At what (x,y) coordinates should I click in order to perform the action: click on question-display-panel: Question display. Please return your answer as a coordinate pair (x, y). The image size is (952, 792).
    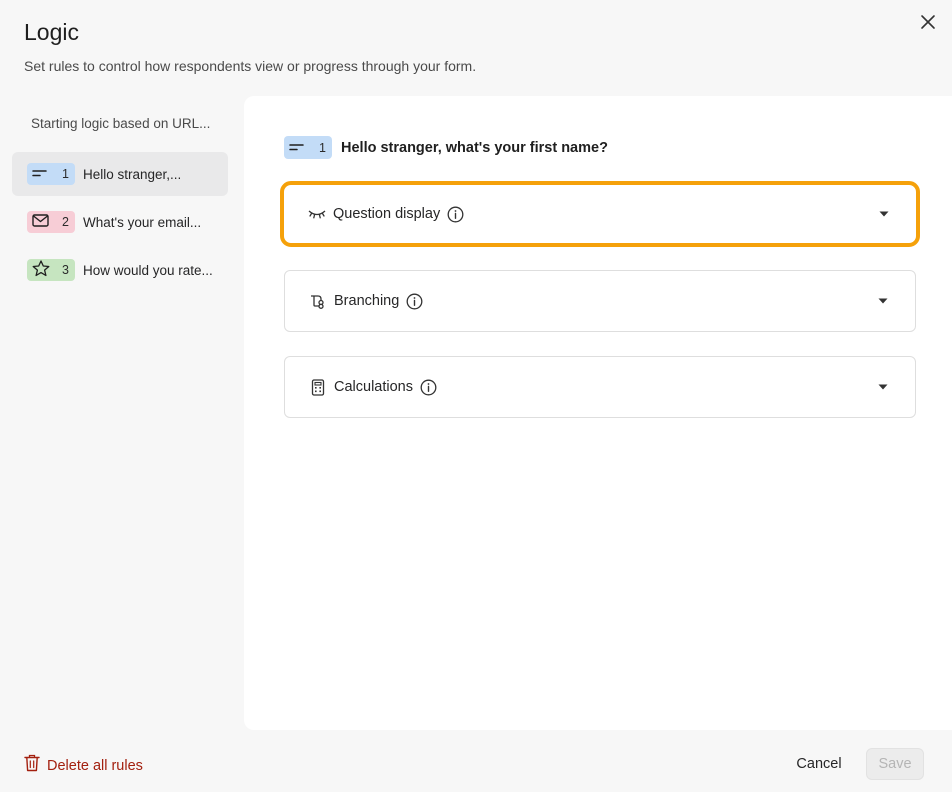
    Looking at the image, I should click on (600, 214).